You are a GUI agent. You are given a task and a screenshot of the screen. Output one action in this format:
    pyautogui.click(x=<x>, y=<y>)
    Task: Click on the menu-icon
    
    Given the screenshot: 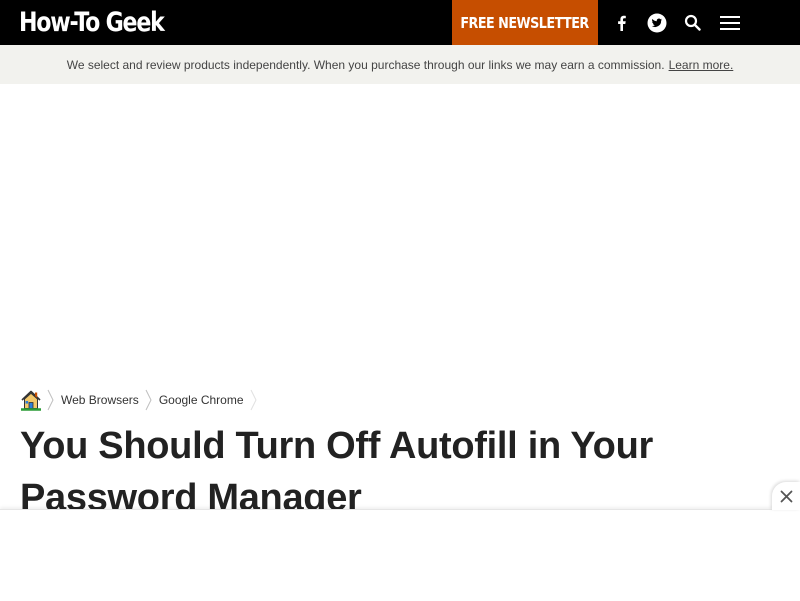 What is the action you would take?
    pyautogui.click(x=730, y=22)
    